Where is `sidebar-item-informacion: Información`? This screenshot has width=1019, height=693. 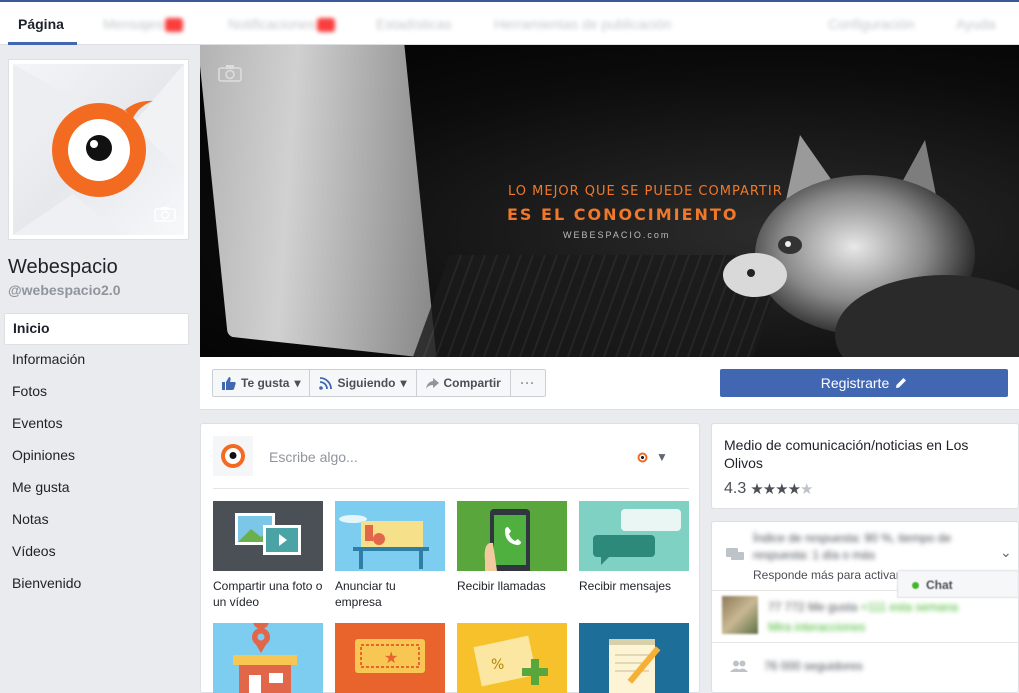
sidebar-item-informacion: Información is located at coordinates (96, 361).